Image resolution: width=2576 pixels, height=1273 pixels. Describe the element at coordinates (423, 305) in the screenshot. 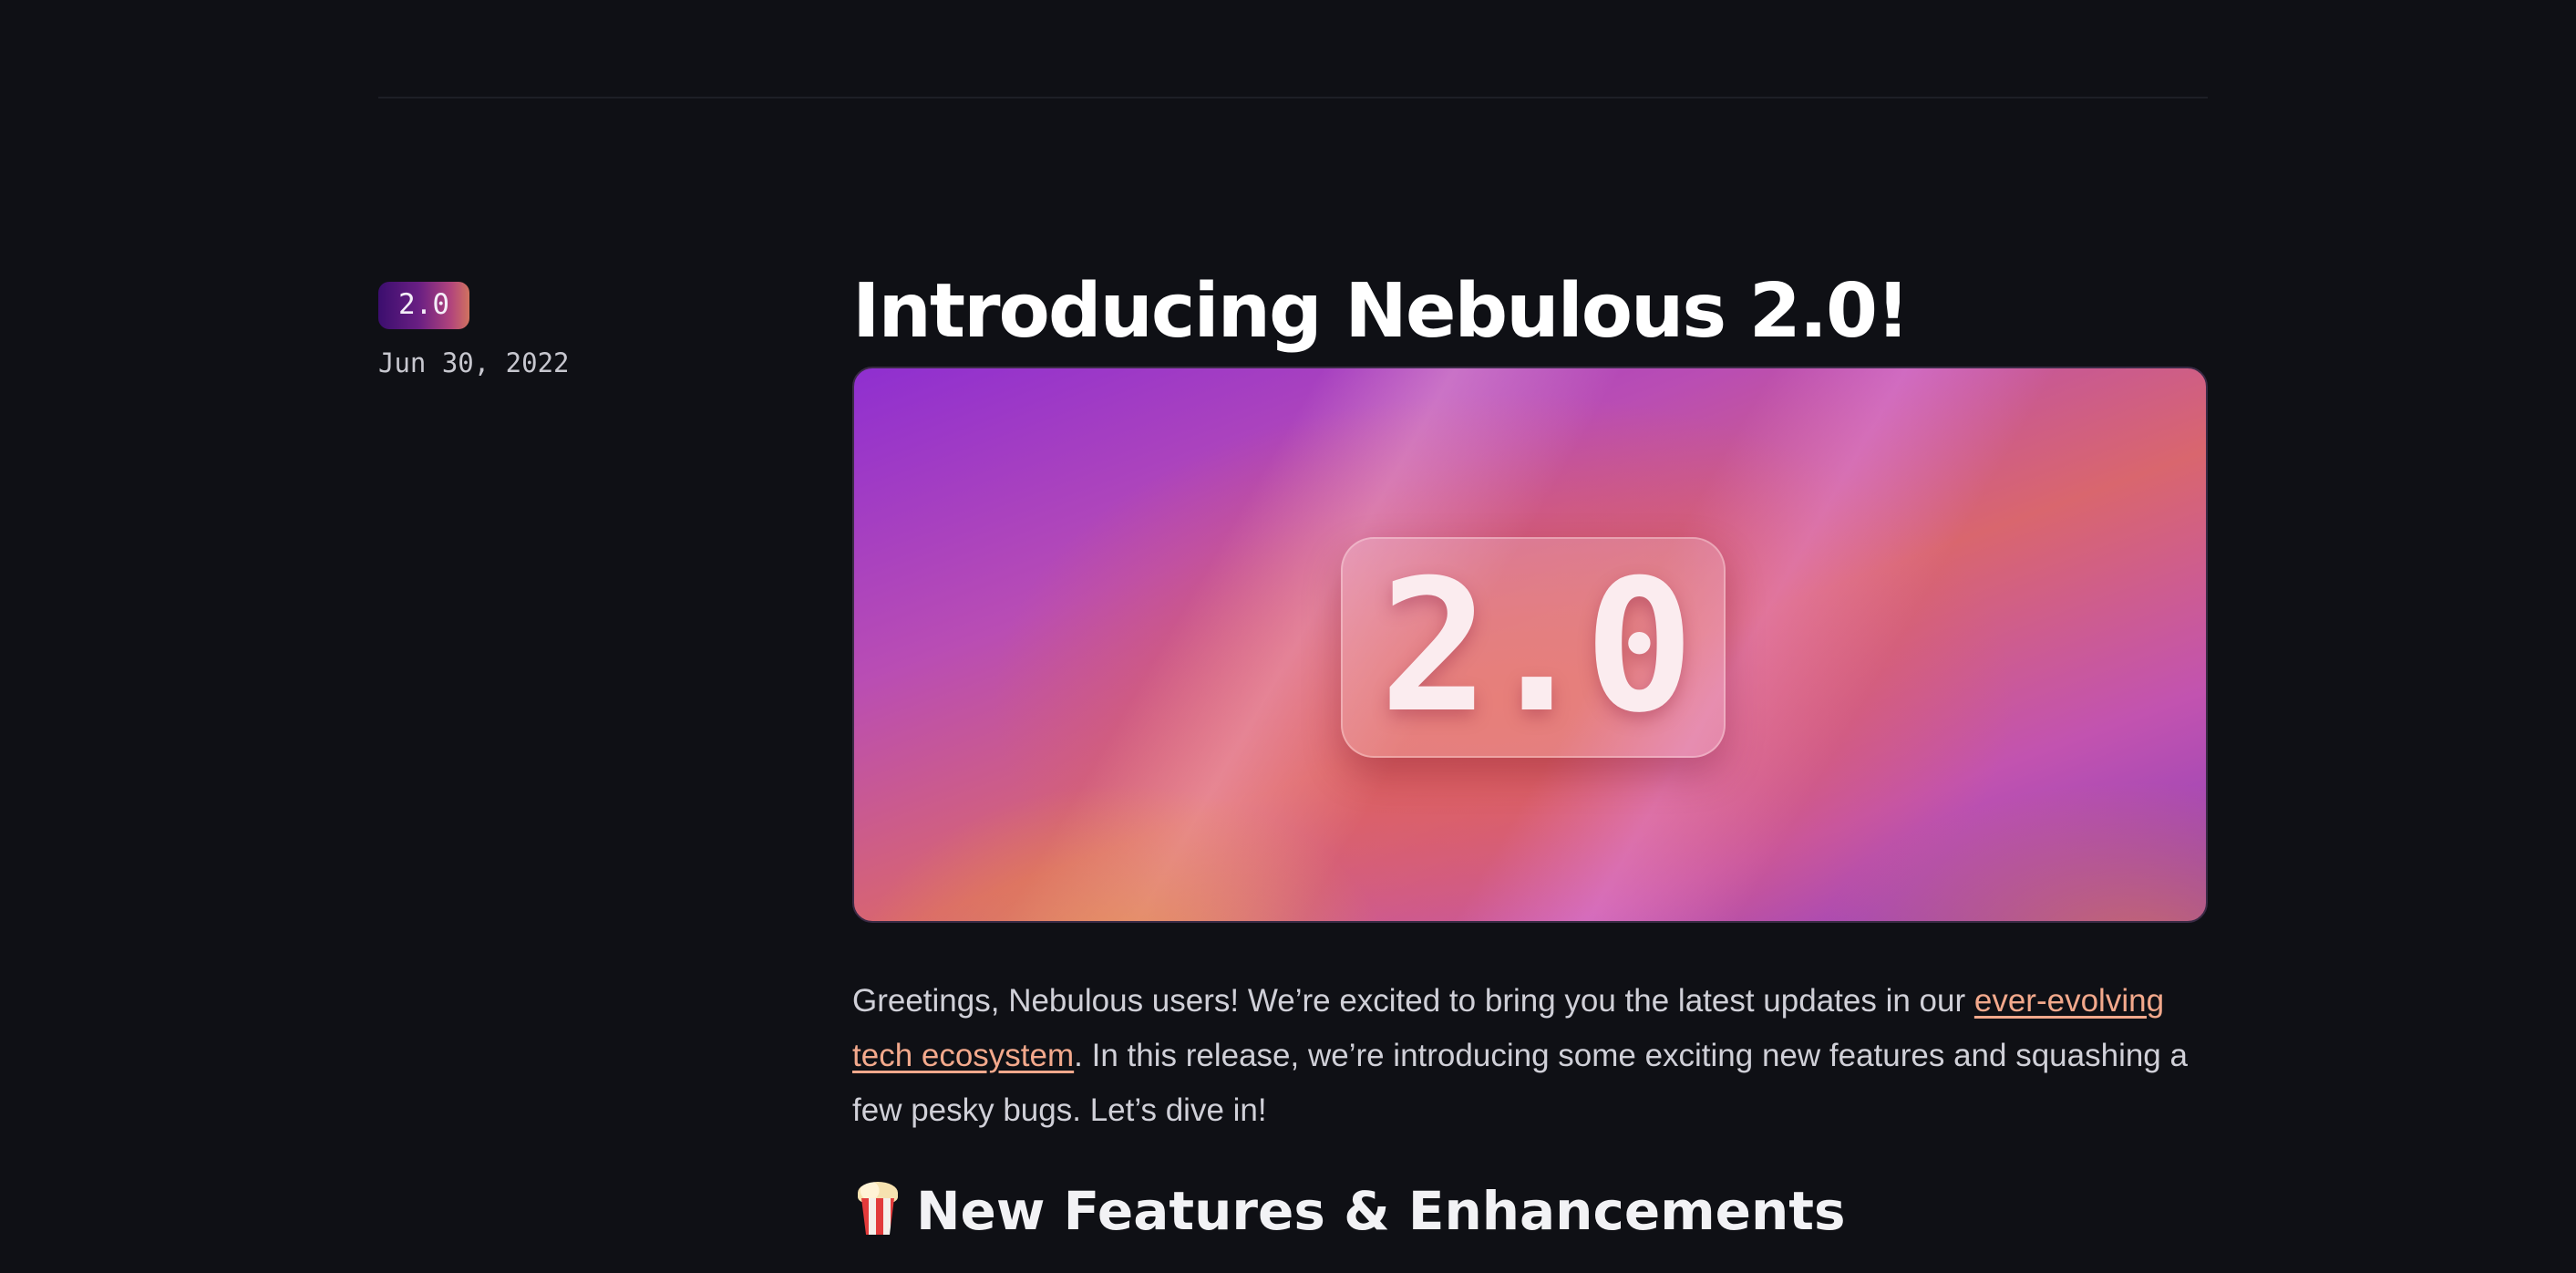

I see `version-badge: 2.0` at that location.